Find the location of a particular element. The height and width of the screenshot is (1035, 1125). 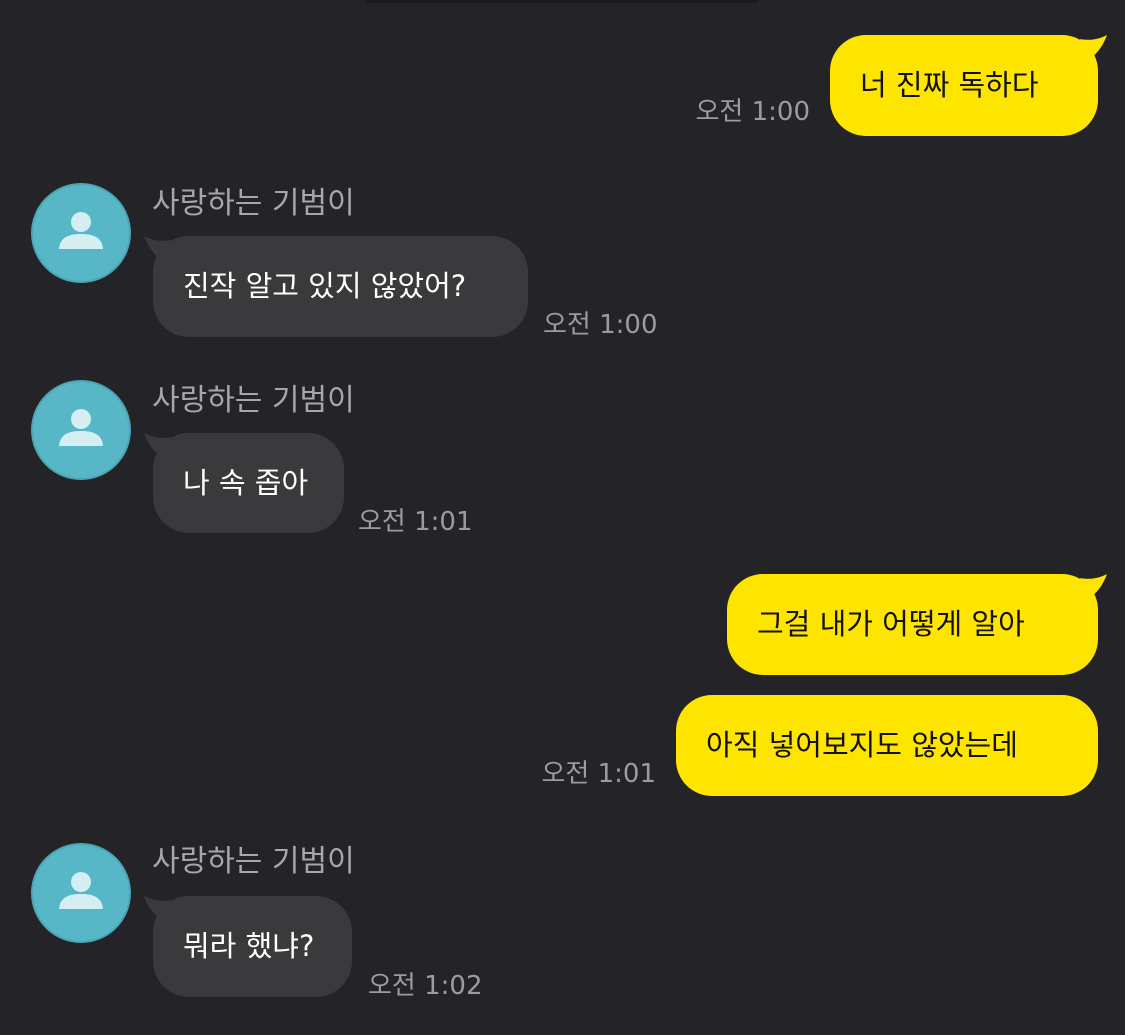

my-message-bubble: 아직 넣어보지도 않았는데 is located at coordinates (887, 745).